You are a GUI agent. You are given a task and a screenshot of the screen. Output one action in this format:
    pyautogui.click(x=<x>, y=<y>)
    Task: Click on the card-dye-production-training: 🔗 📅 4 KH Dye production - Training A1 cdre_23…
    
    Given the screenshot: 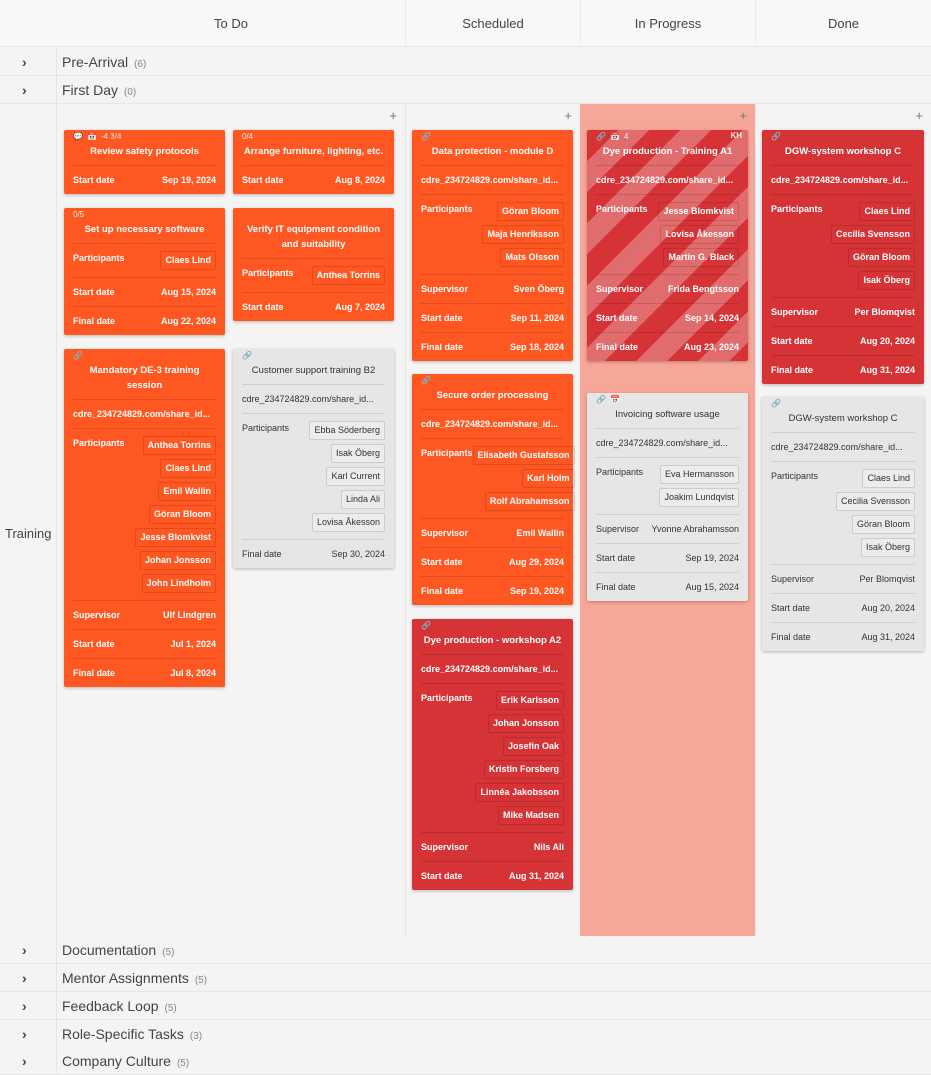 What is the action you would take?
    pyautogui.click(x=667, y=245)
    